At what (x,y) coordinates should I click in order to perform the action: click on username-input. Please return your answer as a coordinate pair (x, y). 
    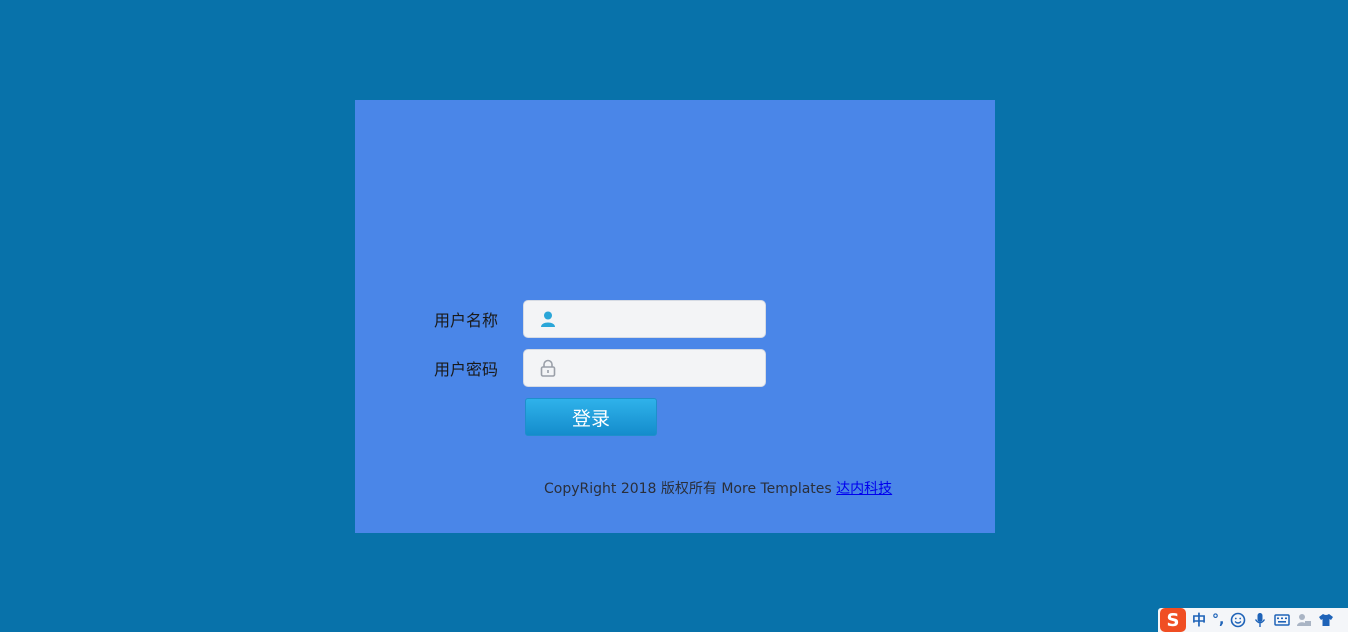
    Looking at the image, I should click on (665, 319).